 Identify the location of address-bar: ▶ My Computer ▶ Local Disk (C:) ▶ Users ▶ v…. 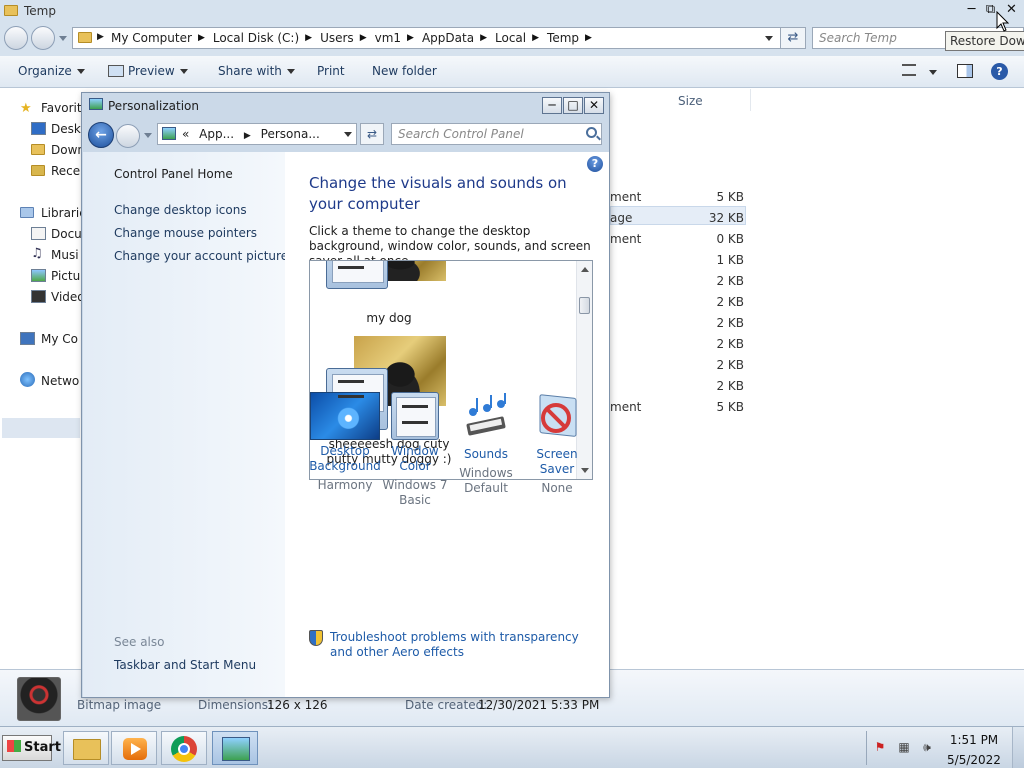
(438, 38).